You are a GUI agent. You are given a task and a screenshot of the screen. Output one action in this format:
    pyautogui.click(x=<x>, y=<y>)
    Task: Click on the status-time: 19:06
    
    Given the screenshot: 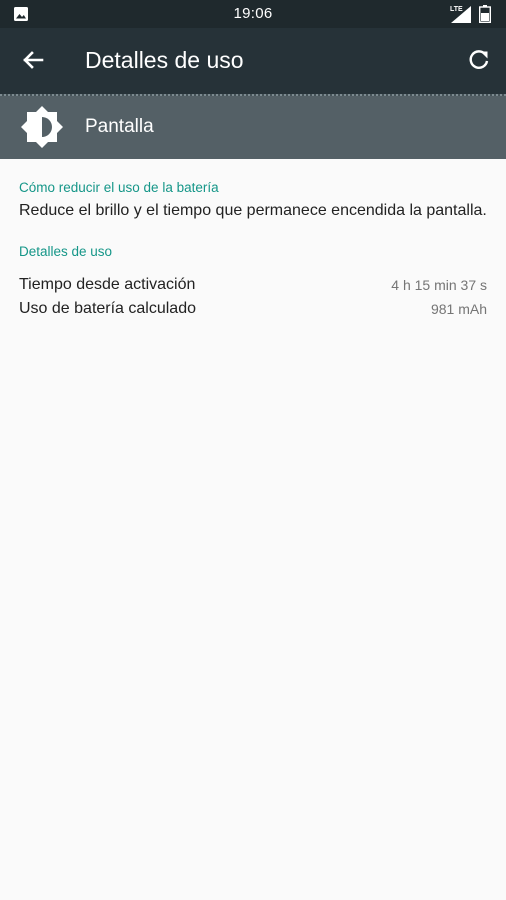 What is the action you would take?
    pyautogui.click(x=253, y=13)
    